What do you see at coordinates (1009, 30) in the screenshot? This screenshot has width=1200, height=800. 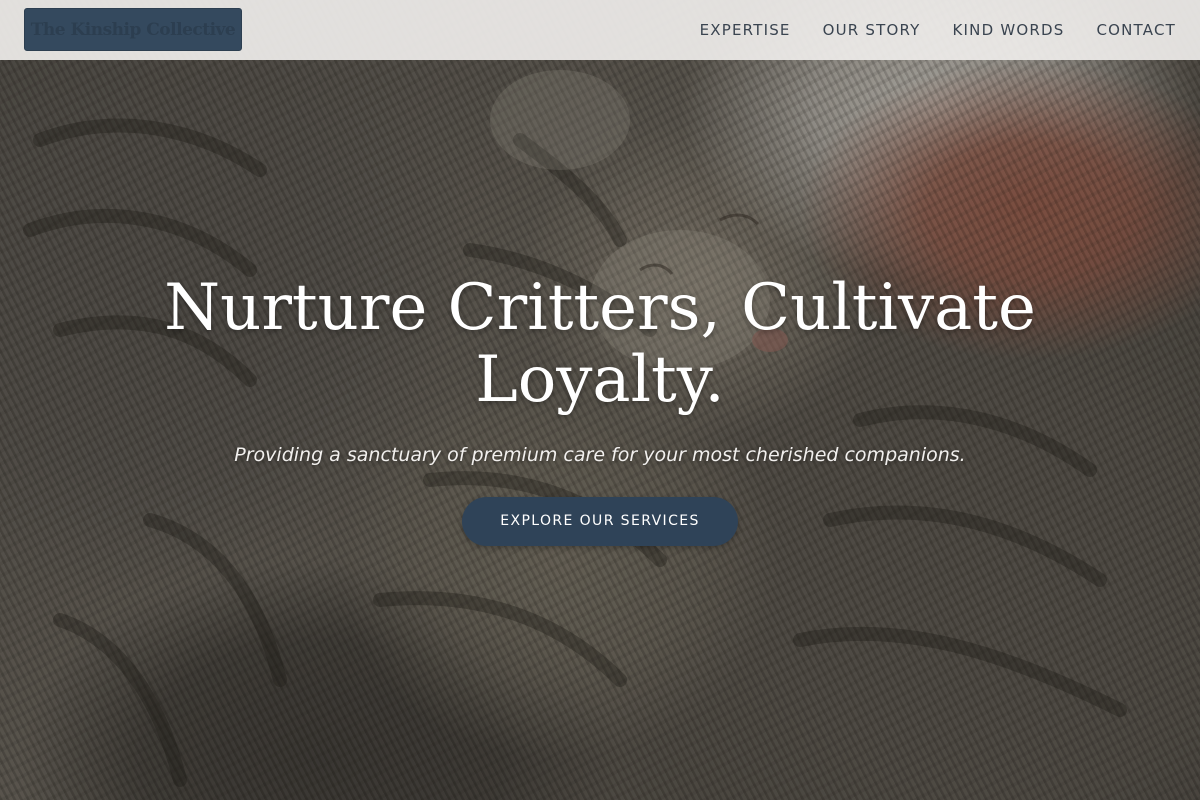 I see `nav-link-kind-words: KIND WORDS` at bounding box center [1009, 30].